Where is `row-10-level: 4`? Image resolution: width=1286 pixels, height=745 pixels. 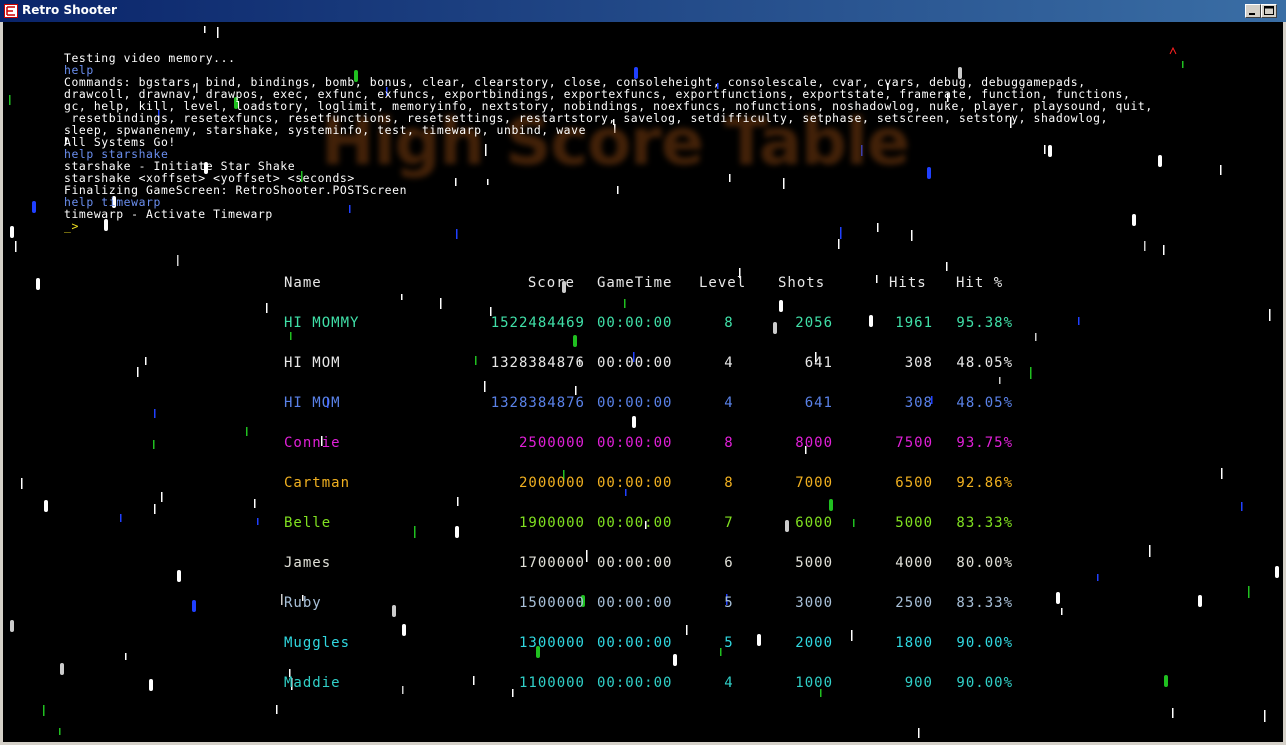
row-10-level: 4 is located at coordinates (729, 683).